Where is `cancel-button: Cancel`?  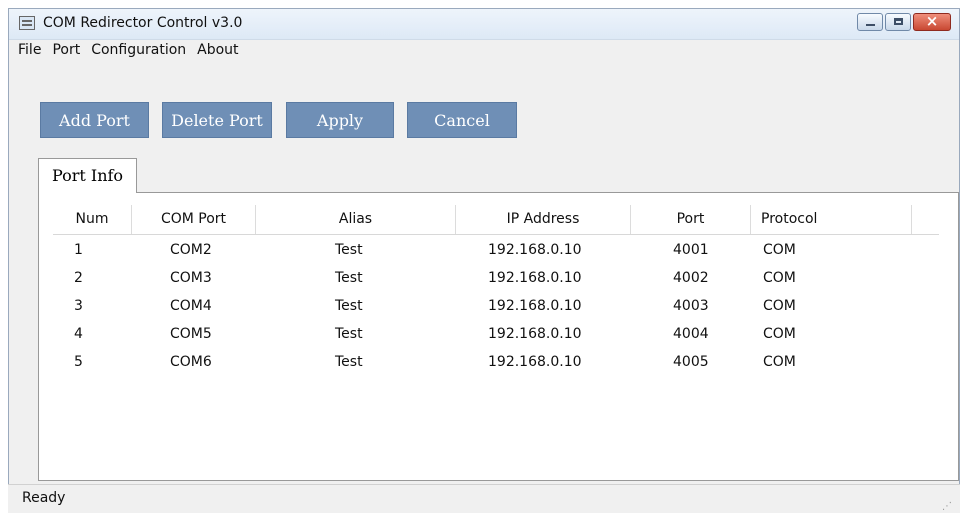
cancel-button: Cancel is located at coordinates (462, 120).